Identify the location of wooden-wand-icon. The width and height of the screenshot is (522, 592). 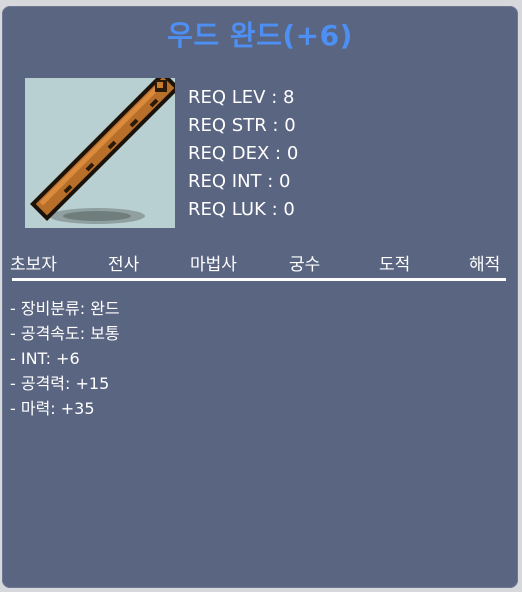
(102, 151).